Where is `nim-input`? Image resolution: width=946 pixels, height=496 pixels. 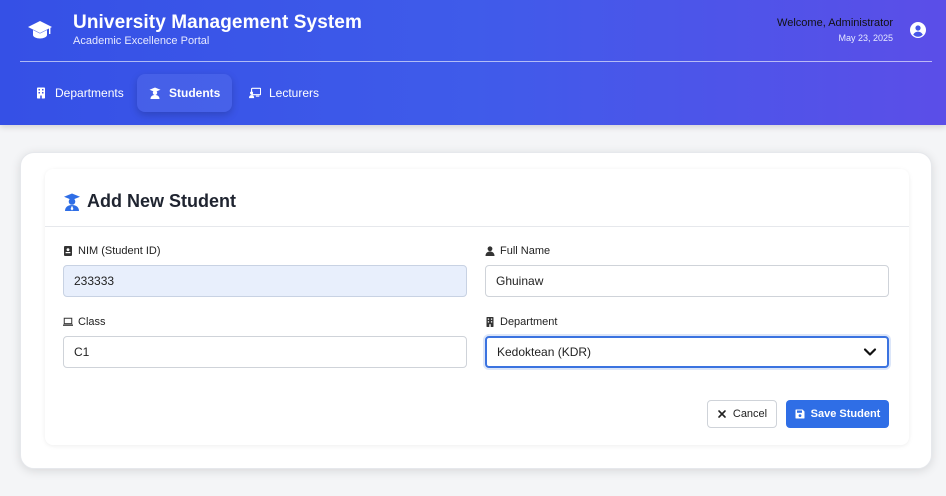 nim-input is located at coordinates (265, 281).